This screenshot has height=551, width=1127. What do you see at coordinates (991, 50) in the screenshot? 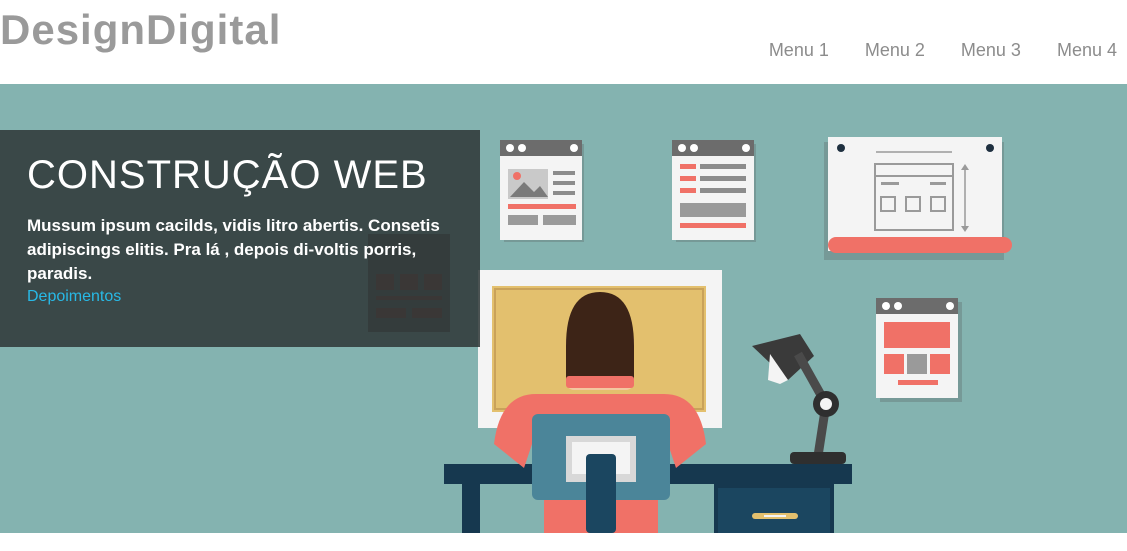
I see `nav-menu-3: Menu 3` at bounding box center [991, 50].